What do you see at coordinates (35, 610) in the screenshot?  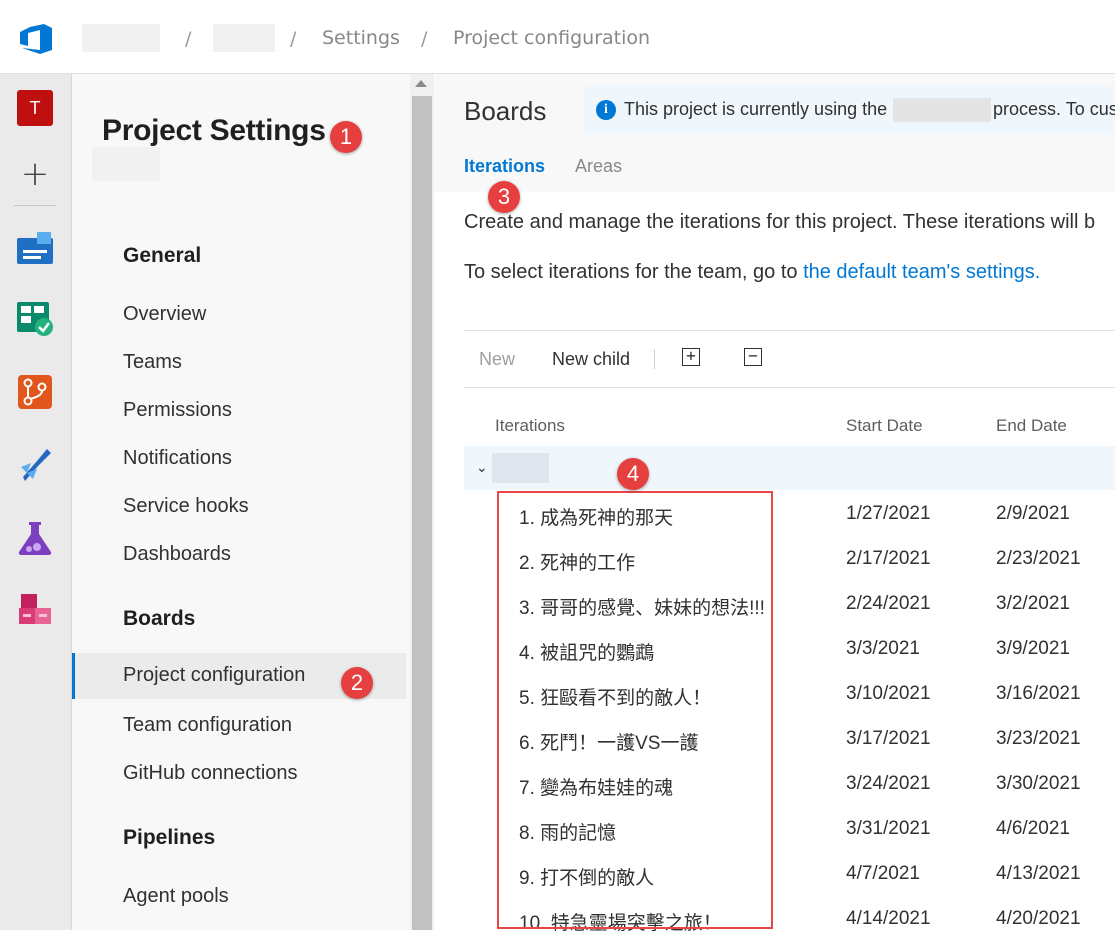 I see `artifacts-icon` at bounding box center [35, 610].